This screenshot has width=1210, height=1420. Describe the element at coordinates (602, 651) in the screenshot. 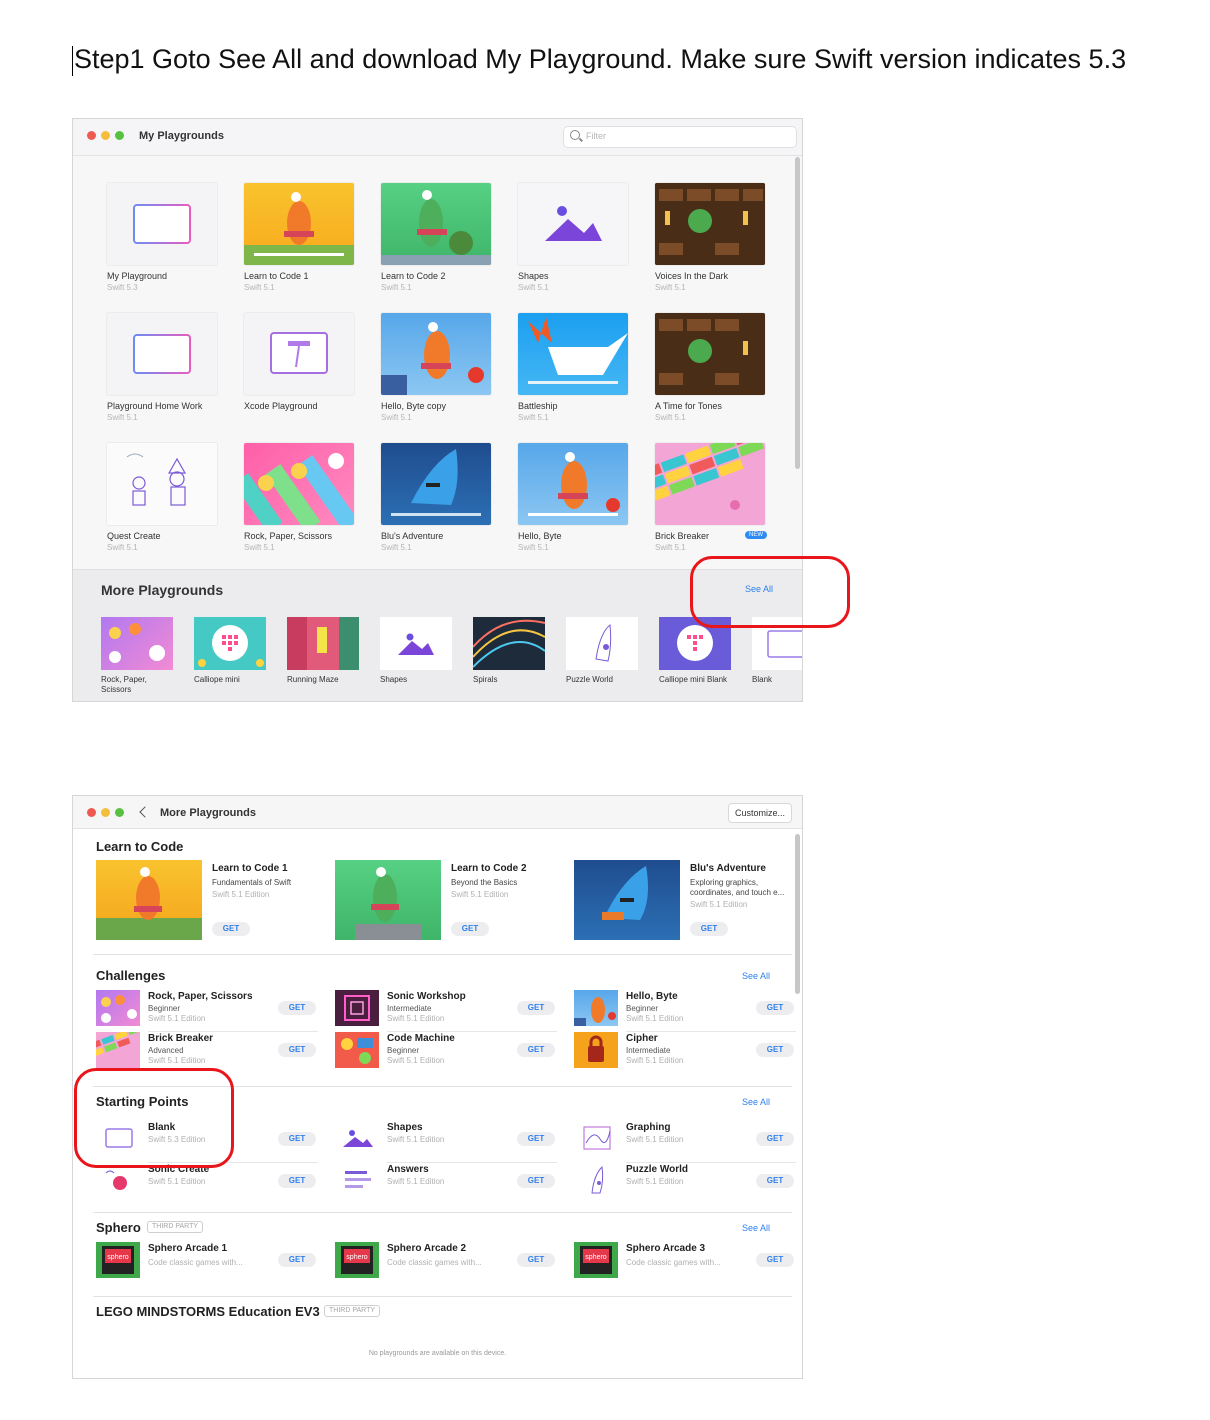

I see `more-item: Puzzle World` at that location.